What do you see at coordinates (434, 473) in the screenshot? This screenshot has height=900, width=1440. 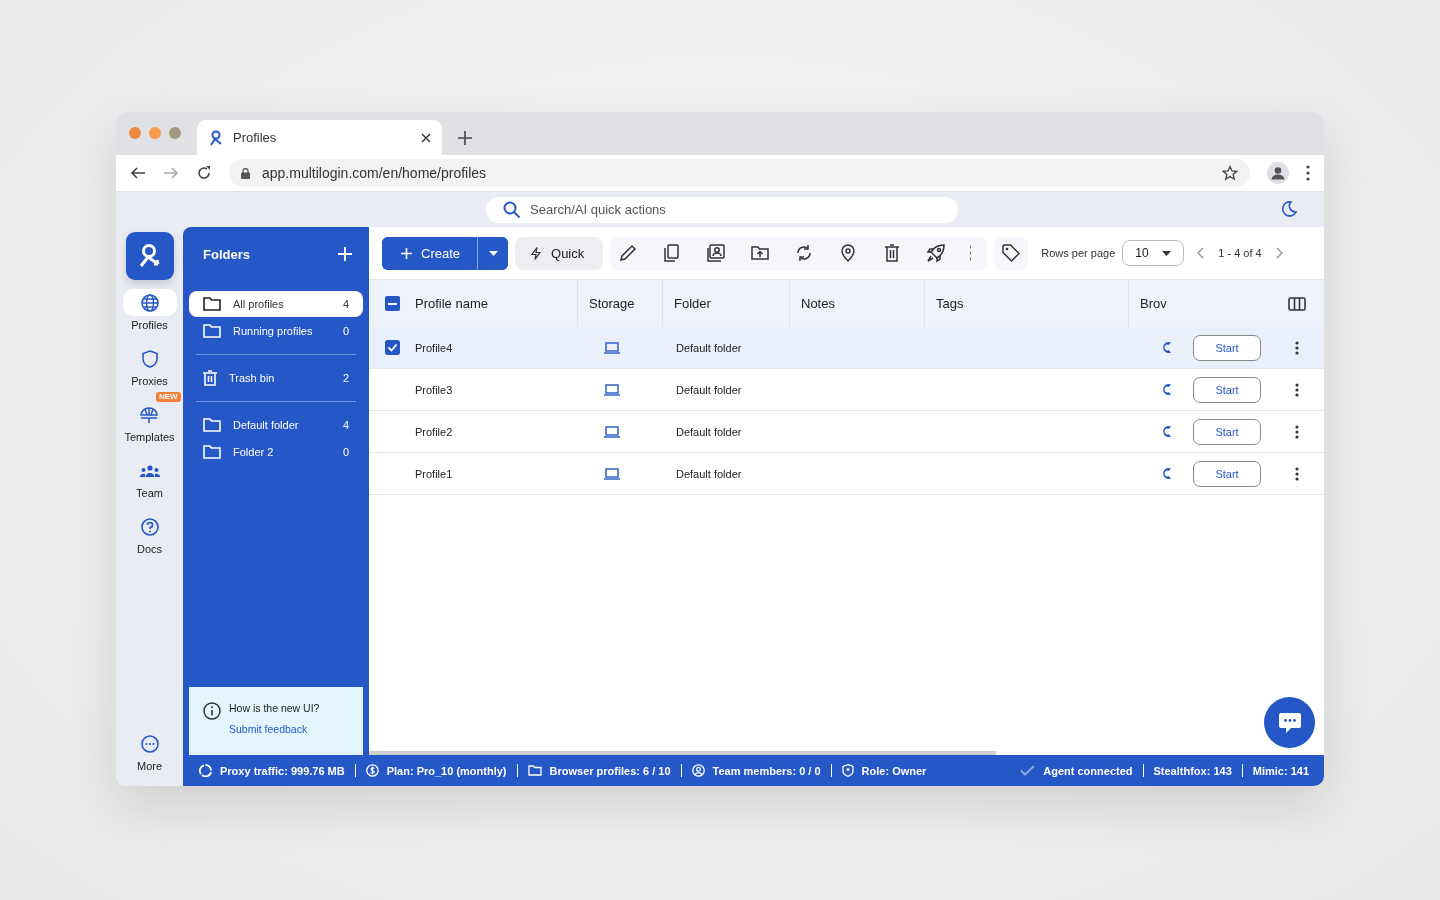 I see `profile-name: Profile1` at bounding box center [434, 473].